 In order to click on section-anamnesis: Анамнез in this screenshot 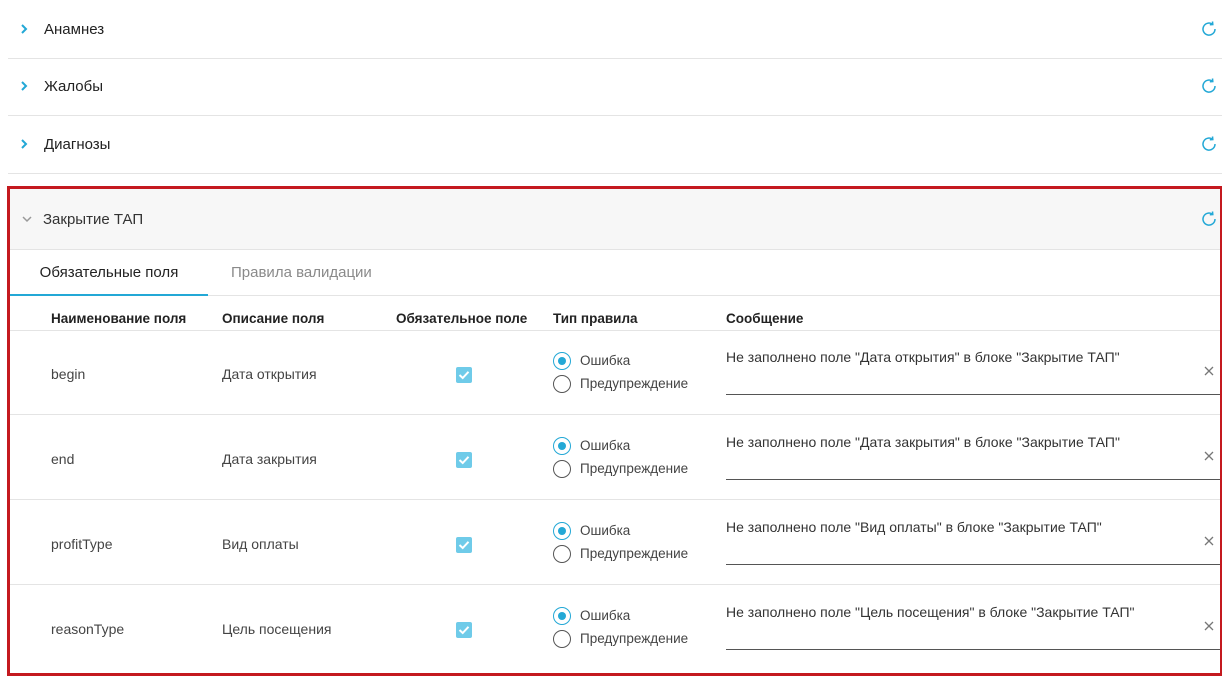, I will do `click(615, 29)`.